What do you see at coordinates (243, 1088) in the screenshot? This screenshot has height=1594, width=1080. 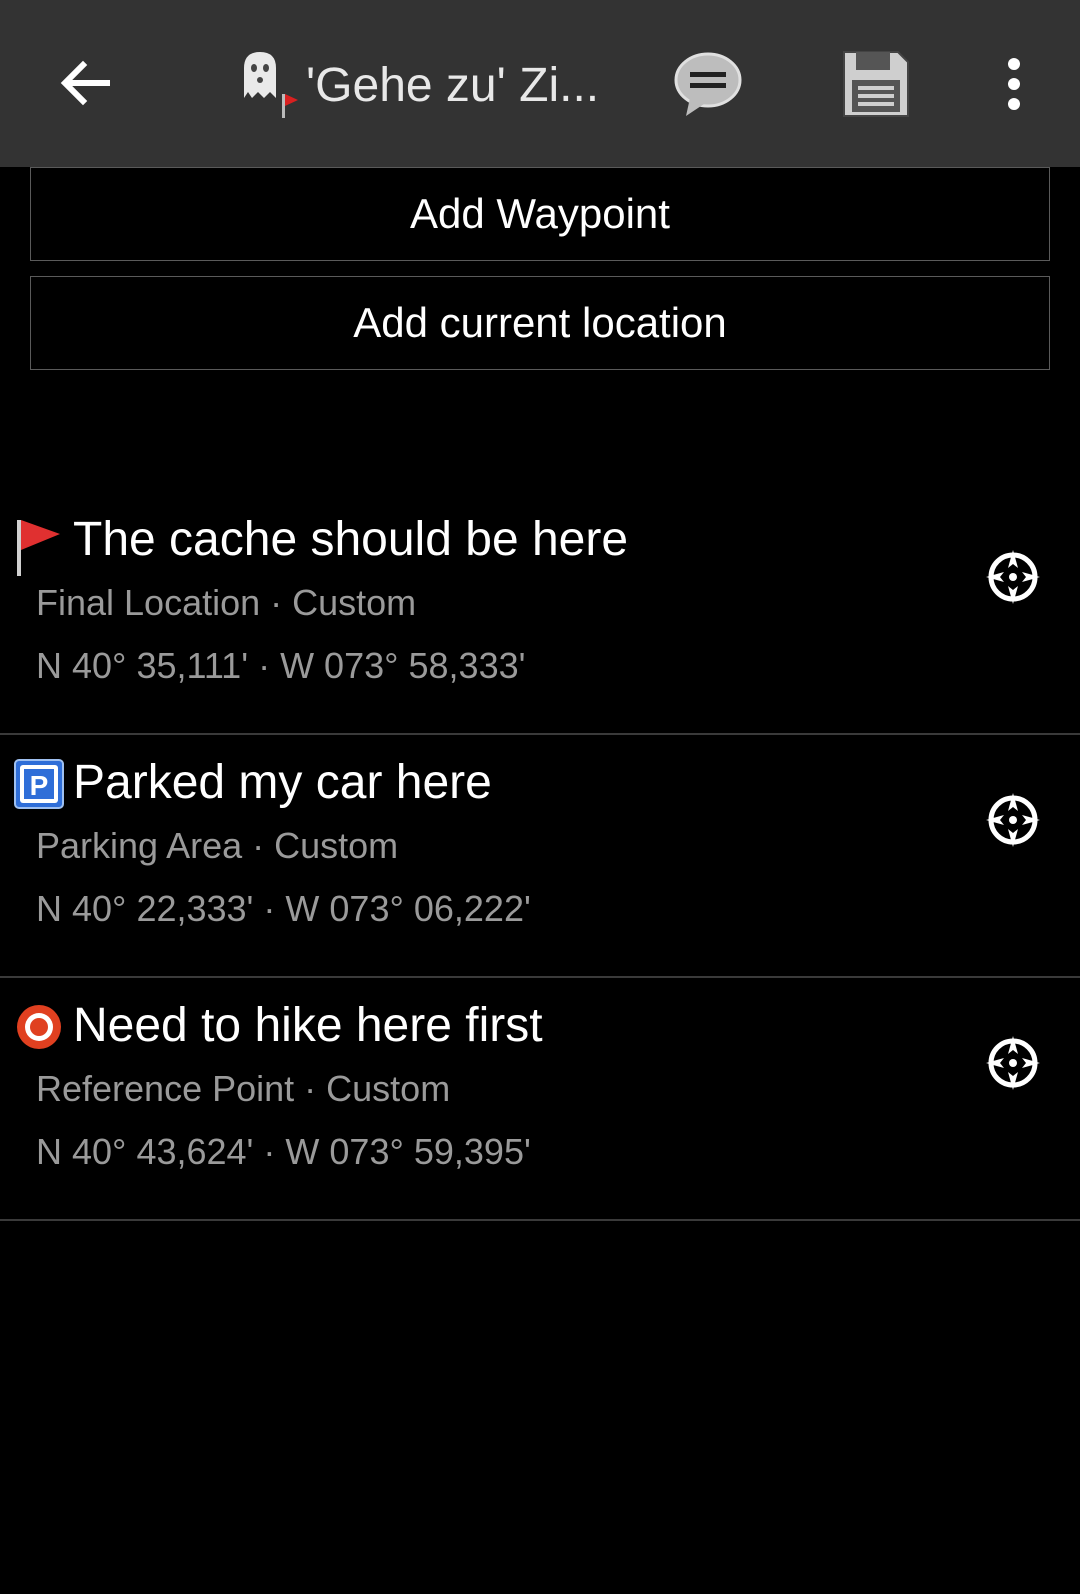 I see `waypoint-type: Reference Point · Custom` at bounding box center [243, 1088].